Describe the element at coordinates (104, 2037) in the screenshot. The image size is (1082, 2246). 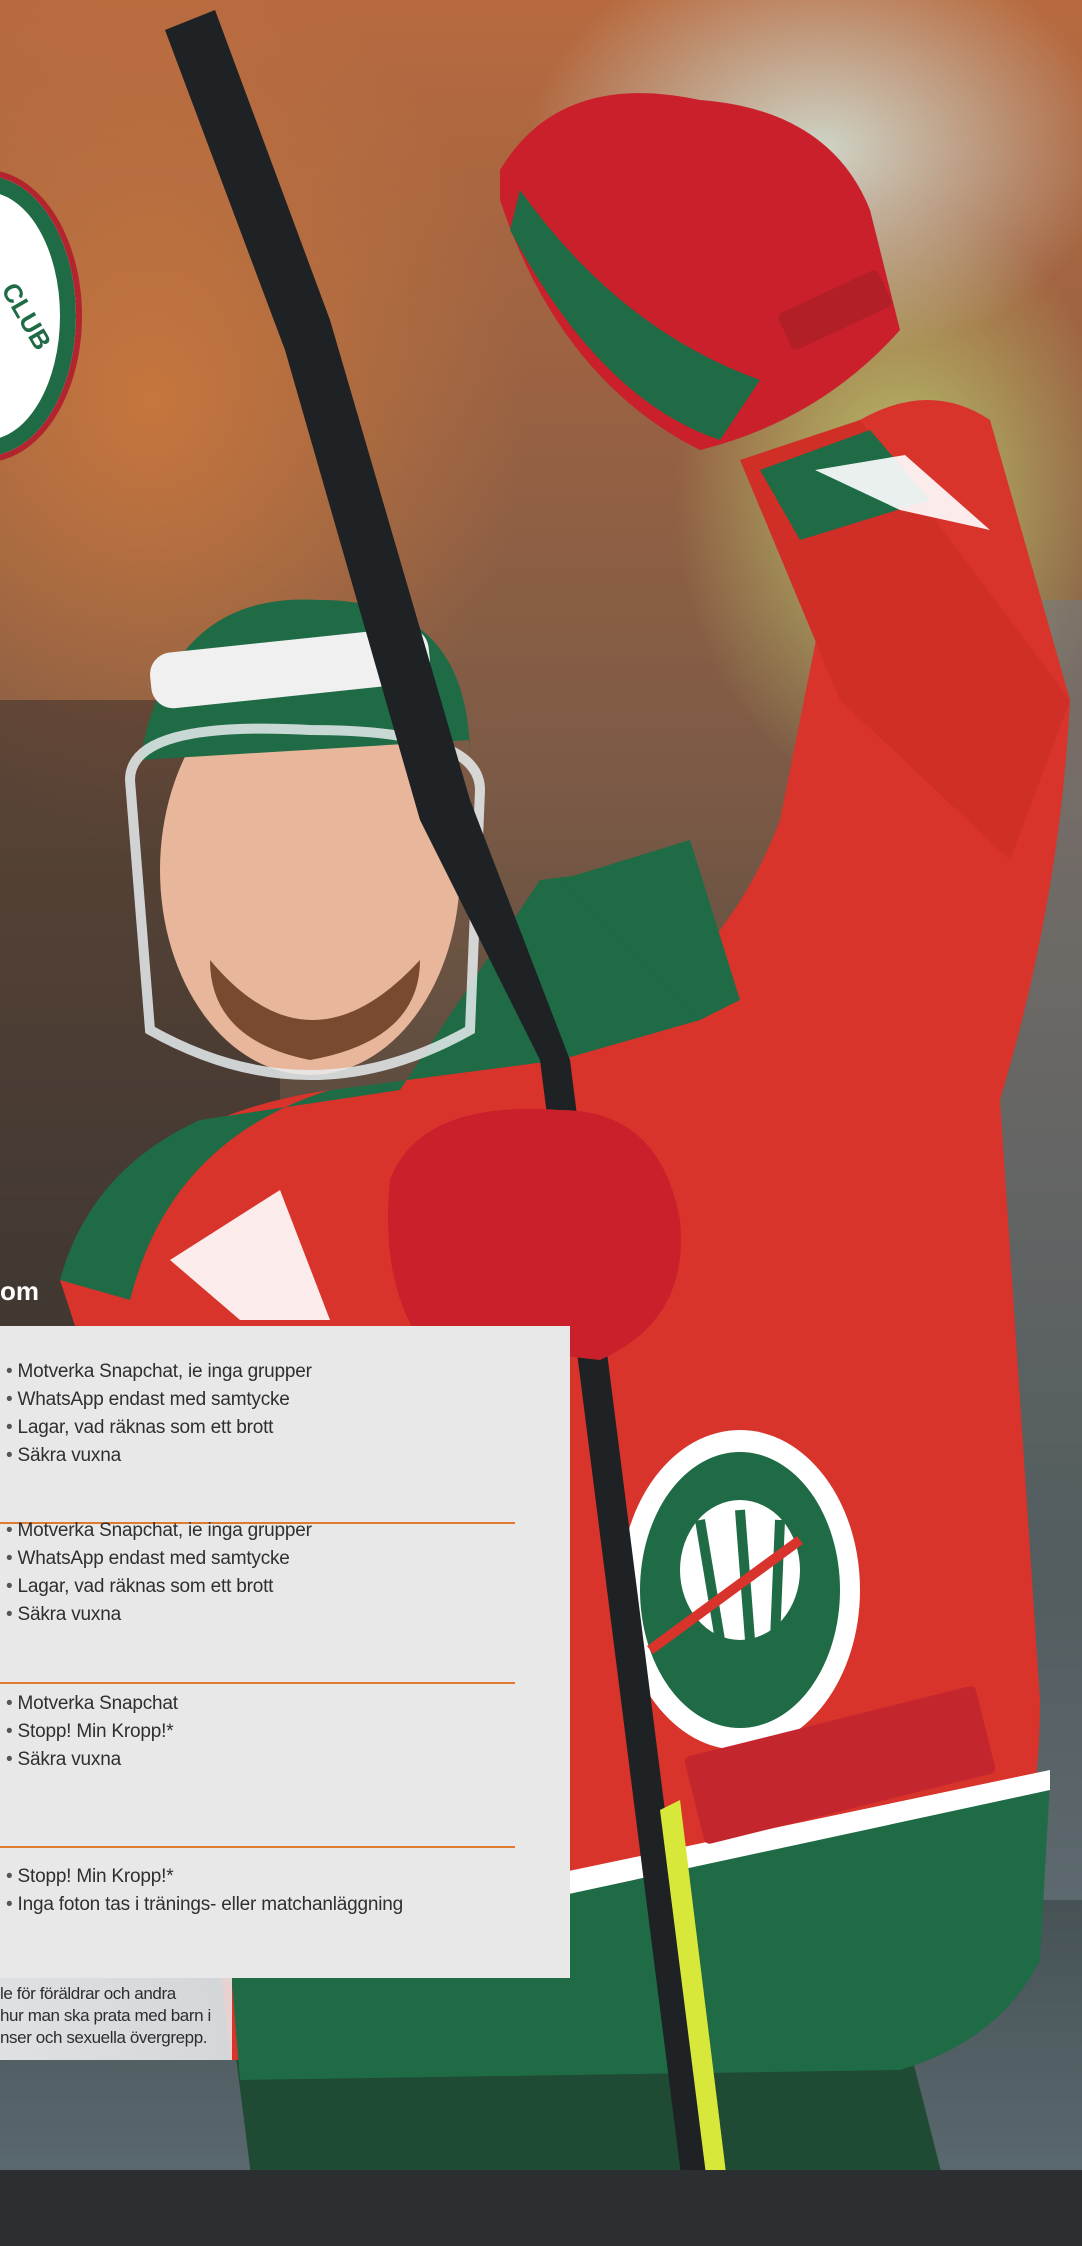
I see `footnote-line-3: nser och sexuella övergrepp.` at that location.